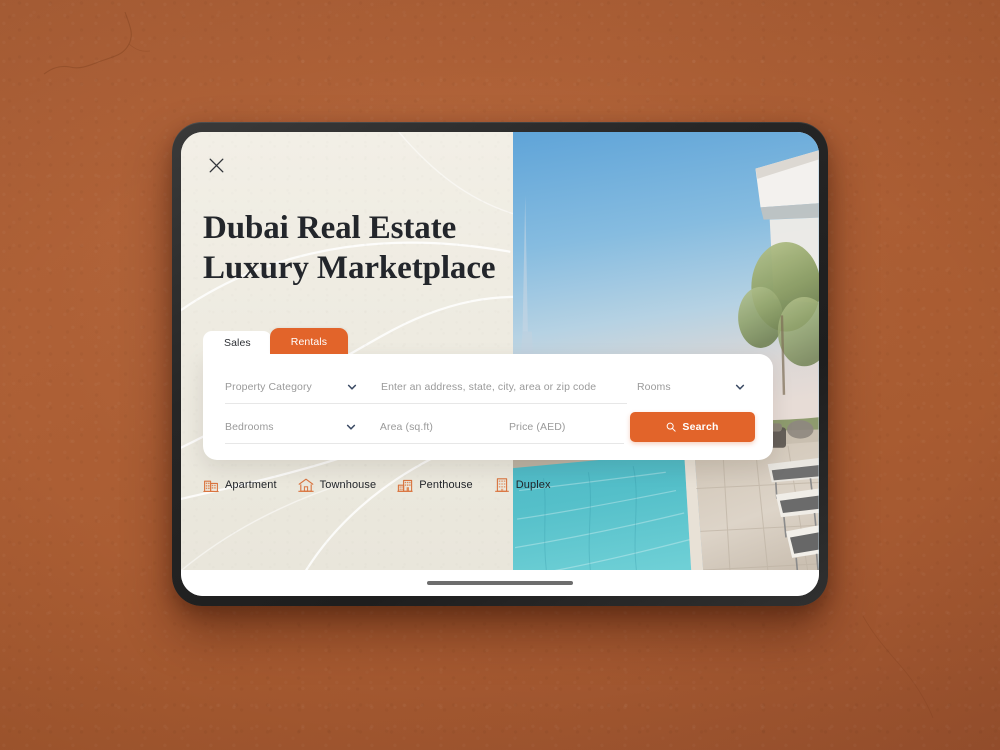  I want to click on search-type-tabs: Sales Rentals, so click(488, 339).